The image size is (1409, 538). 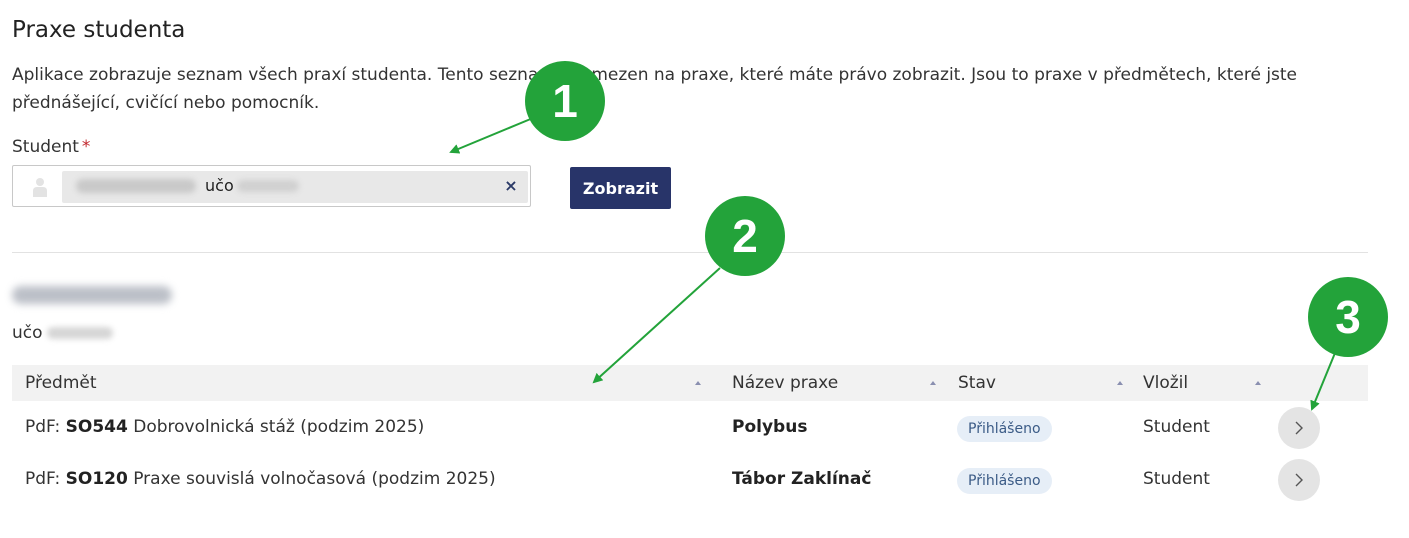 I want to click on callout-2: 2, so click(x=745, y=236).